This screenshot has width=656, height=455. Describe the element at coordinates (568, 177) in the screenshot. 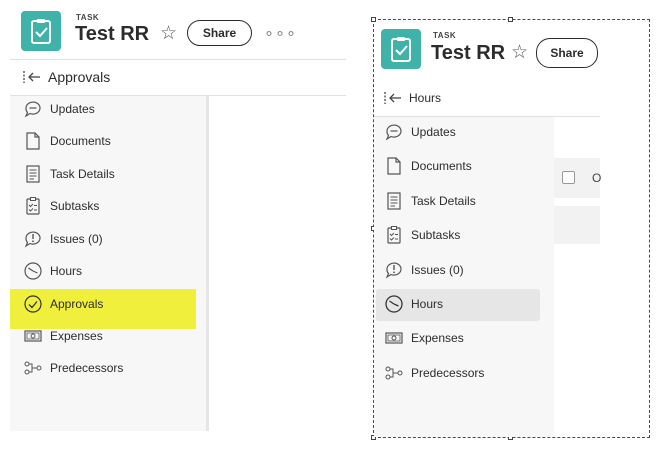

I see `select-all-checkbox` at that location.